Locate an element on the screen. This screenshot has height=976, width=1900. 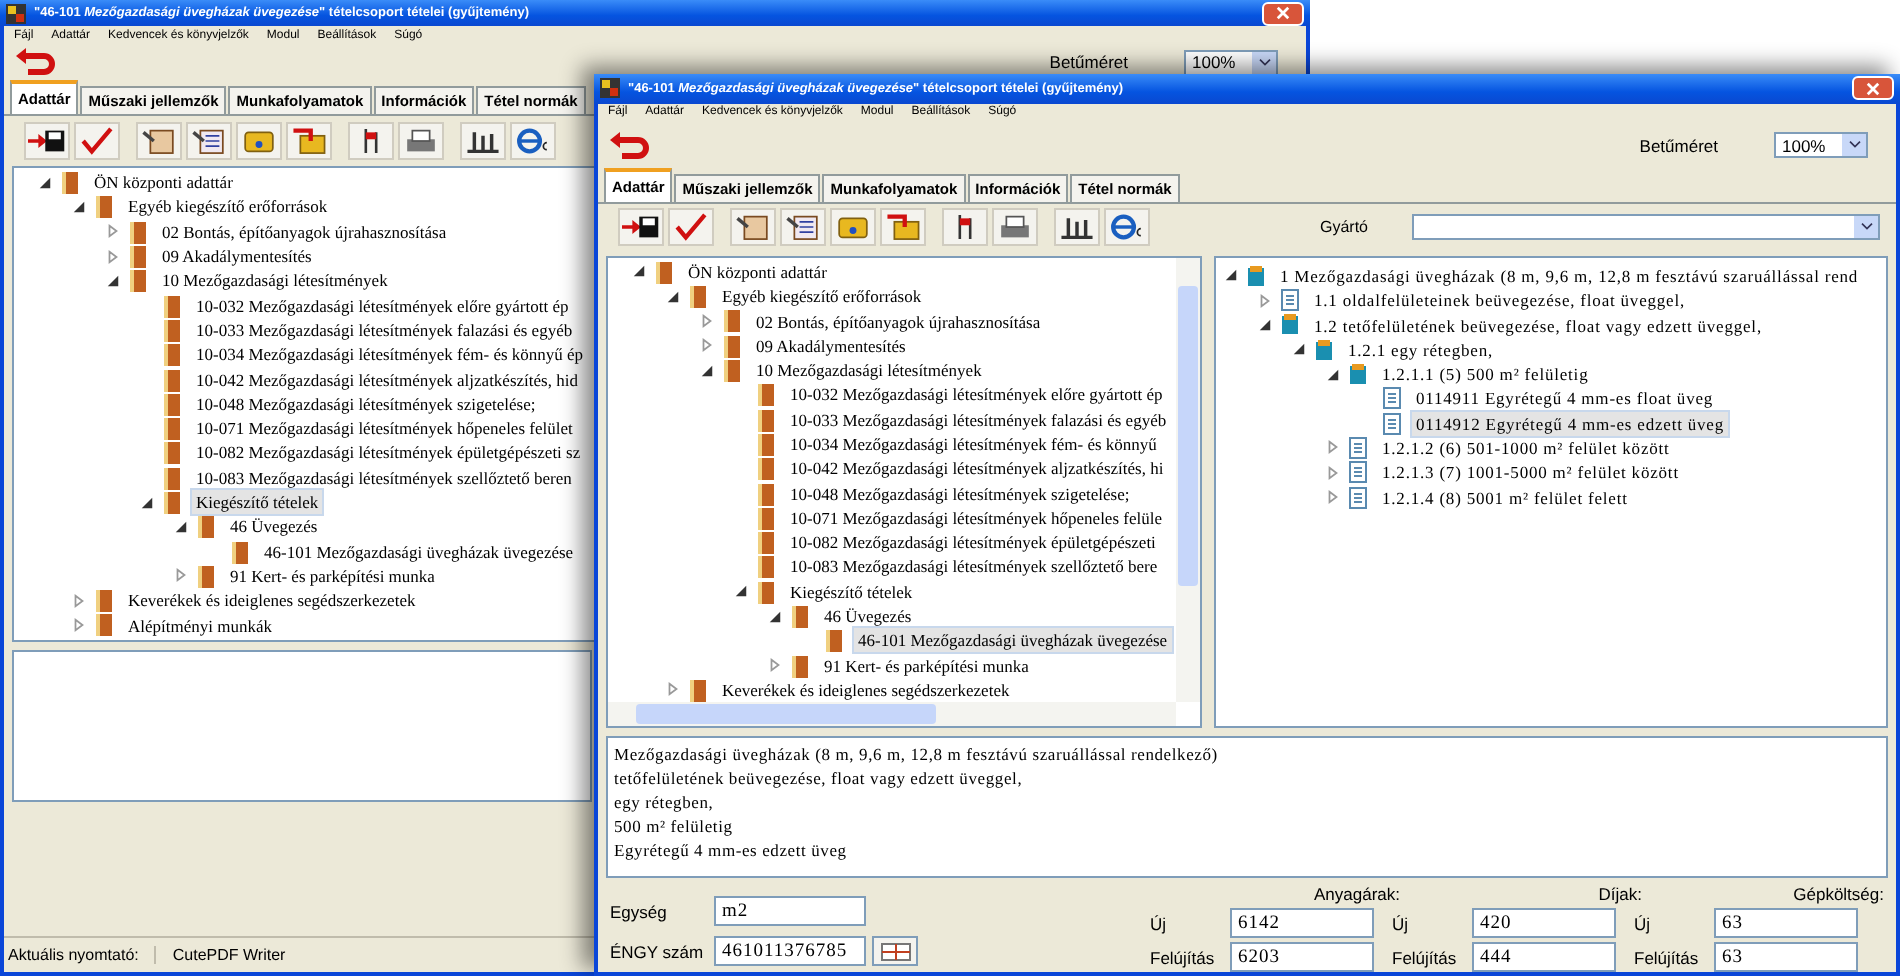
tree-item: 10-082 Mezőgazdasági létesítmények épületgépészeti is located at coordinates (973, 542).